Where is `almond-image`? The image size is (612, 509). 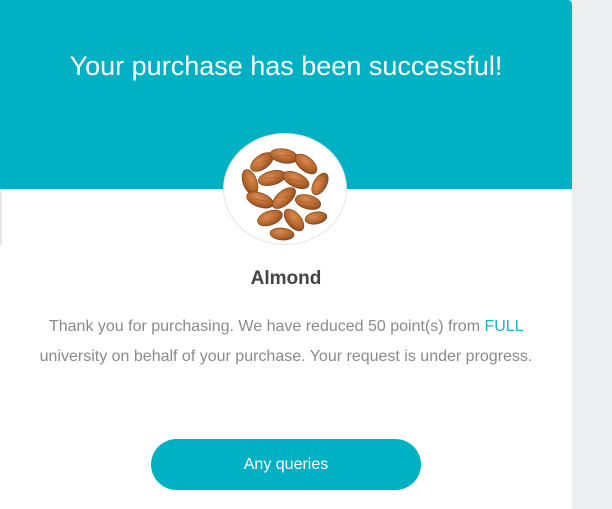
almond-image is located at coordinates (285, 189).